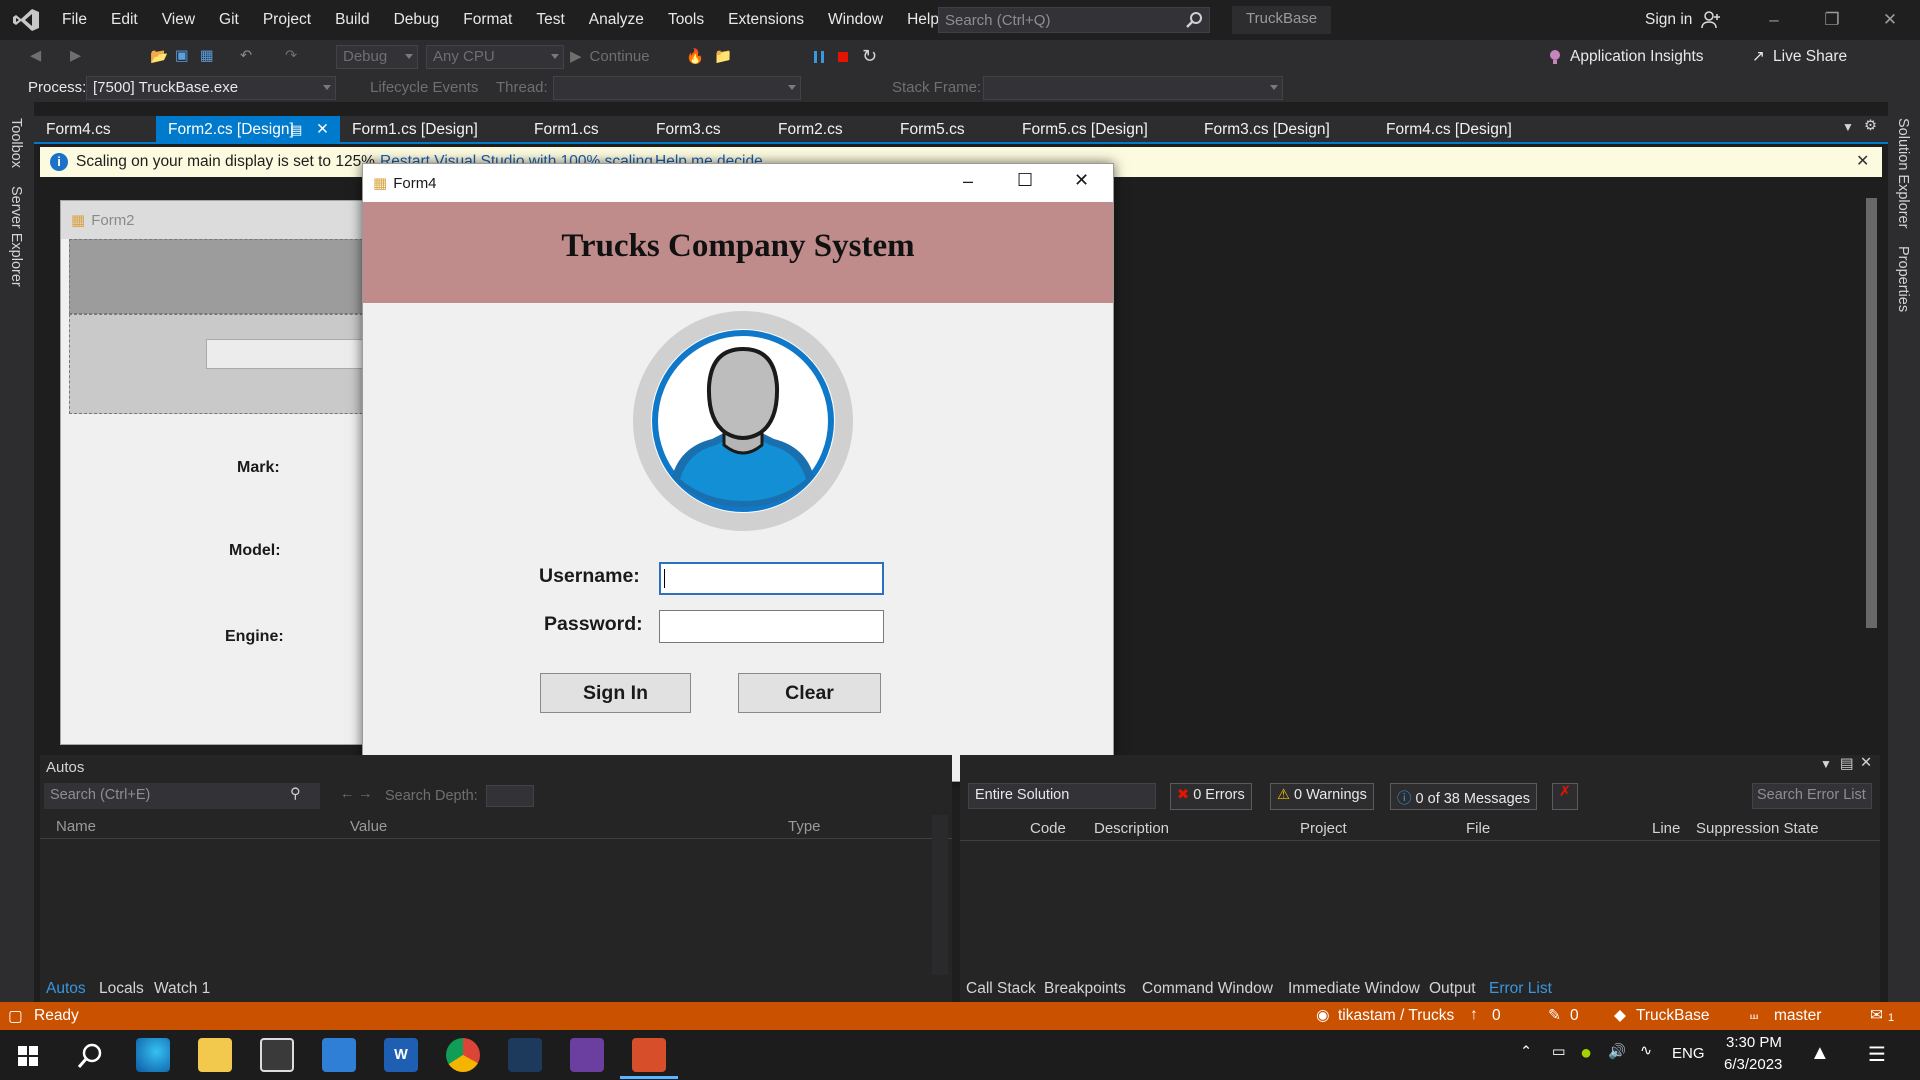 Image resolution: width=1920 pixels, height=1080 pixels. Describe the element at coordinates (368, 826) in the screenshot. I see `column-value: Value` at that location.